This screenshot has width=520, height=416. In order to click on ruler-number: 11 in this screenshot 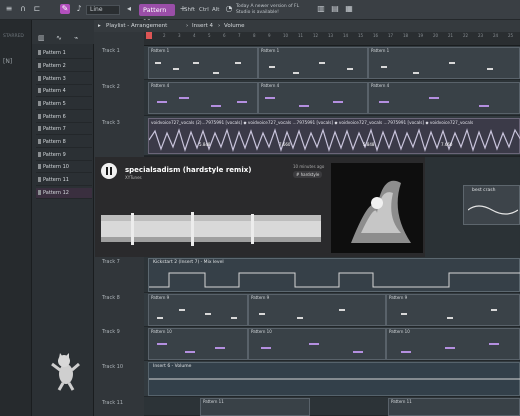, I will do `click(301, 35)`.